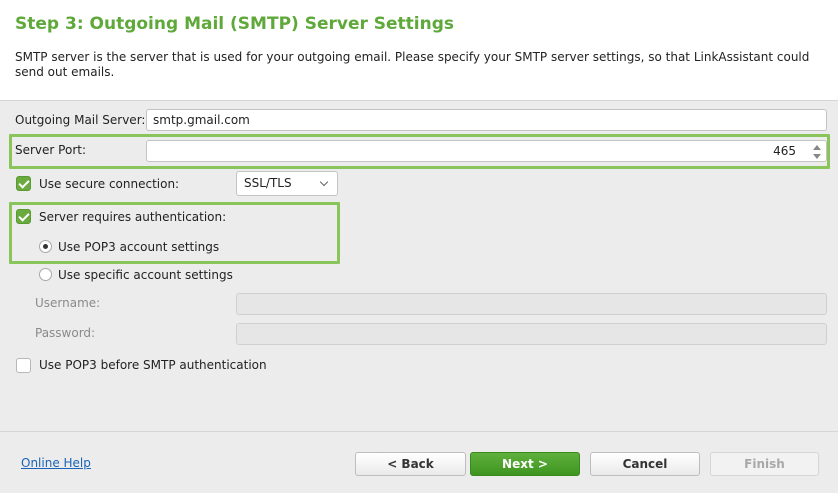 Image resolution: width=838 pixels, height=493 pixels. I want to click on server-port-value: 465, so click(784, 151).